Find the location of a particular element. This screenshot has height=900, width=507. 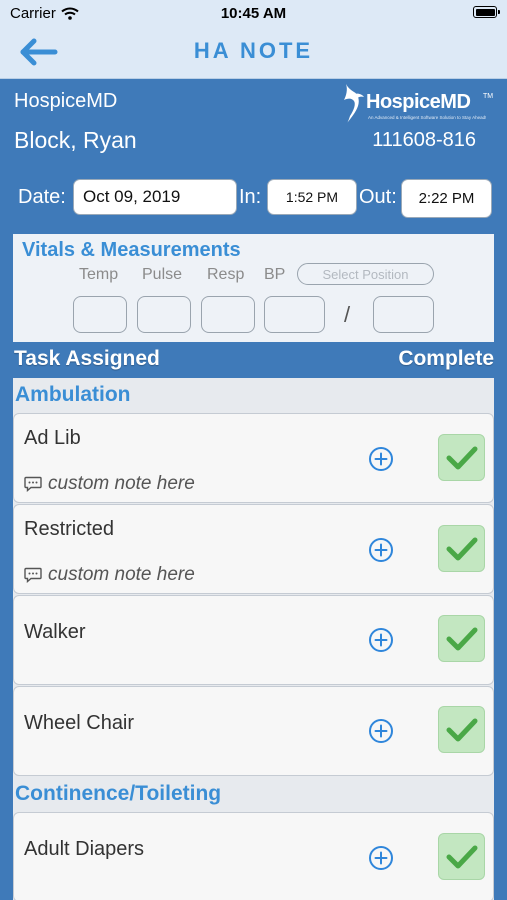

task-label: Ad Lib is located at coordinates (52, 438).